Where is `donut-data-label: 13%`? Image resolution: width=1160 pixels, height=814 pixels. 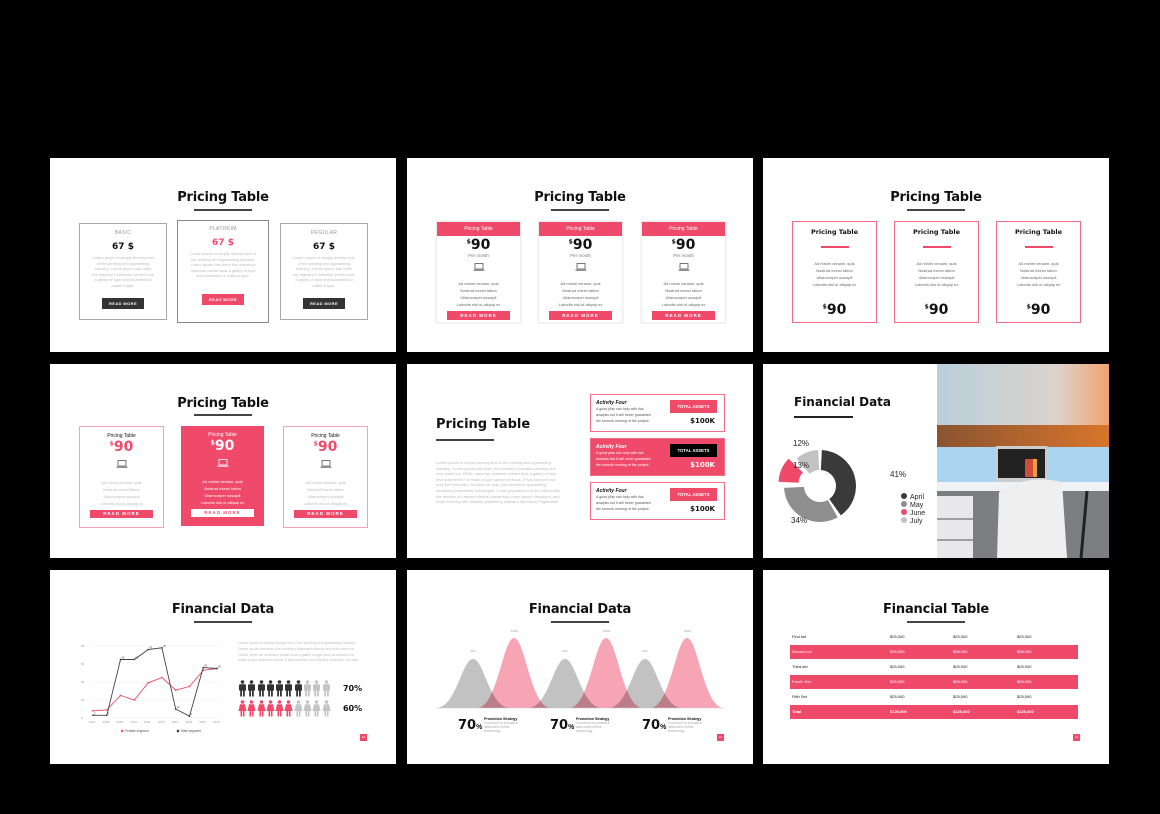 donut-data-label: 13% is located at coordinates (801, 465).